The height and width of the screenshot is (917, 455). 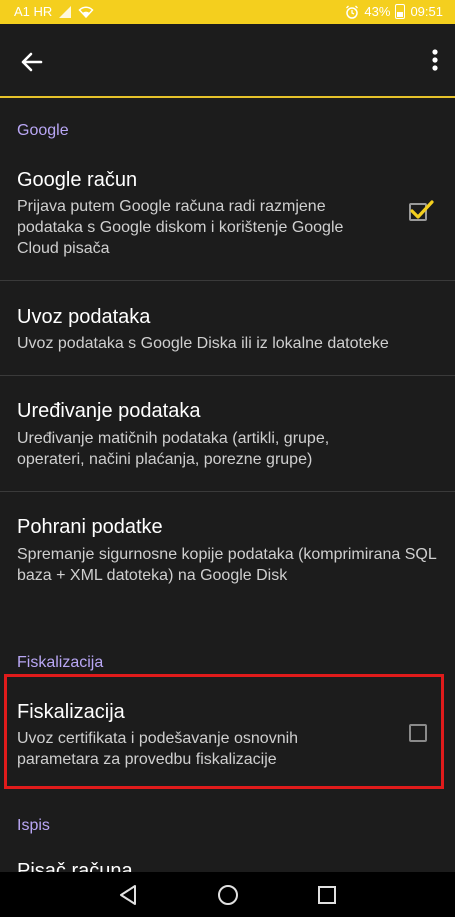 I want to click on back-triangle-icon, so click(x=128, y=898).